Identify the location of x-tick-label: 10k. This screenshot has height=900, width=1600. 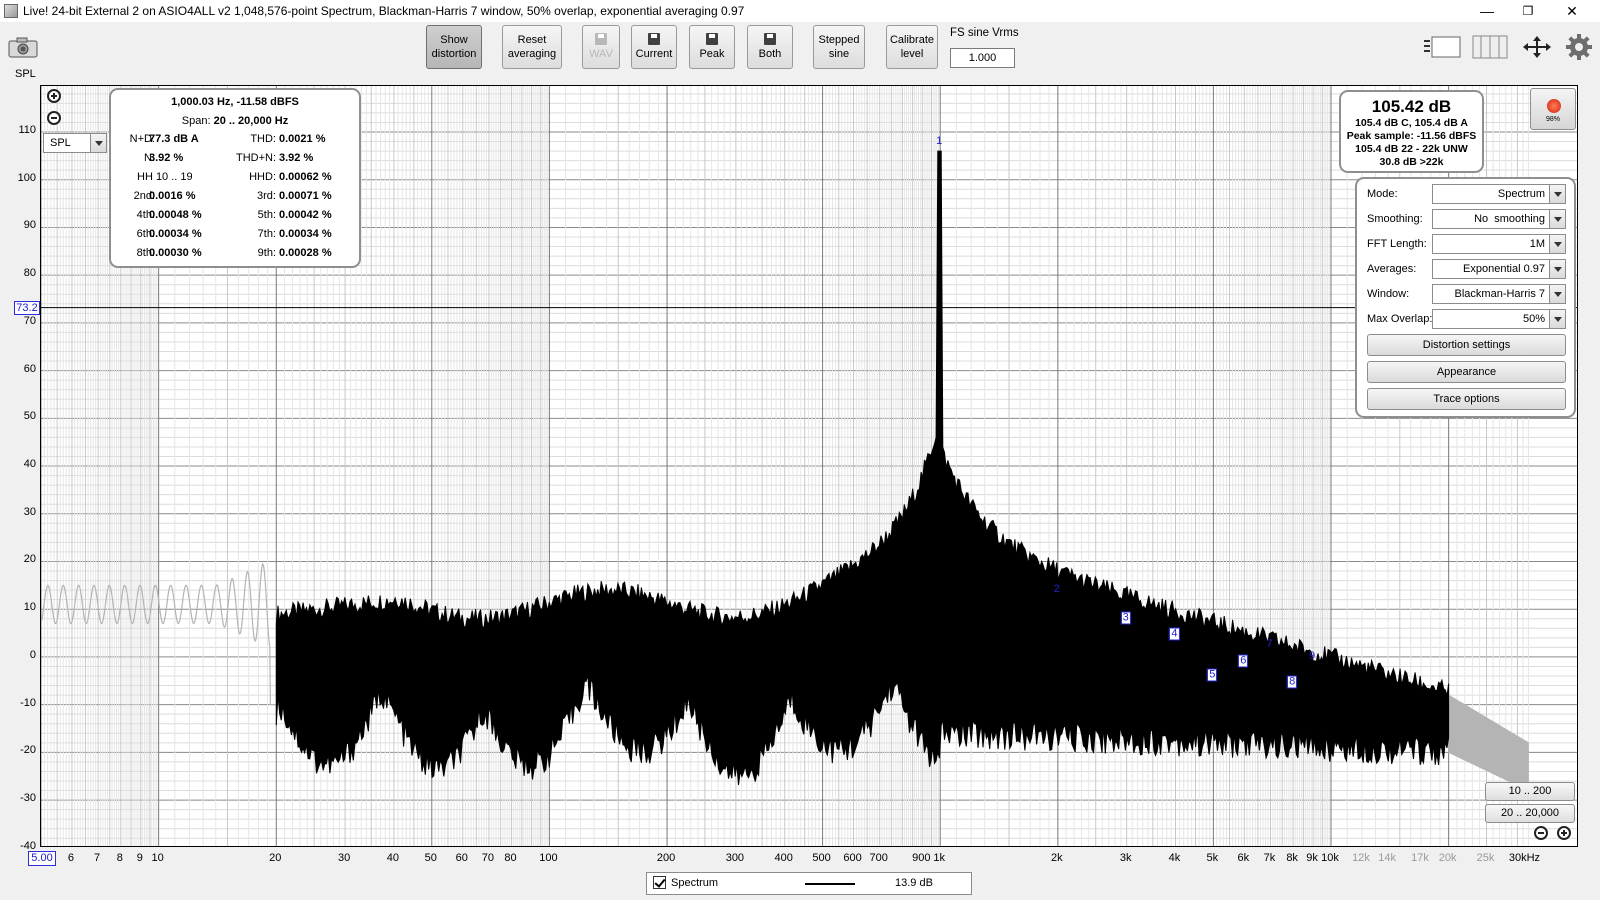
(1330, 858).